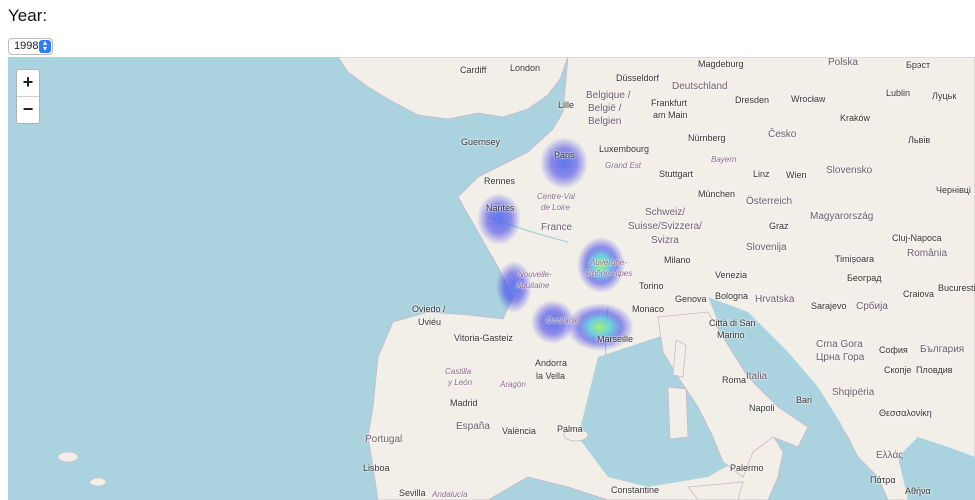 This screenshot has height=500, width=975. What do you see at coordinates (944, 96) in the screenshot?
I see `map-label: Луцьк` at bounding box center [944, 96].